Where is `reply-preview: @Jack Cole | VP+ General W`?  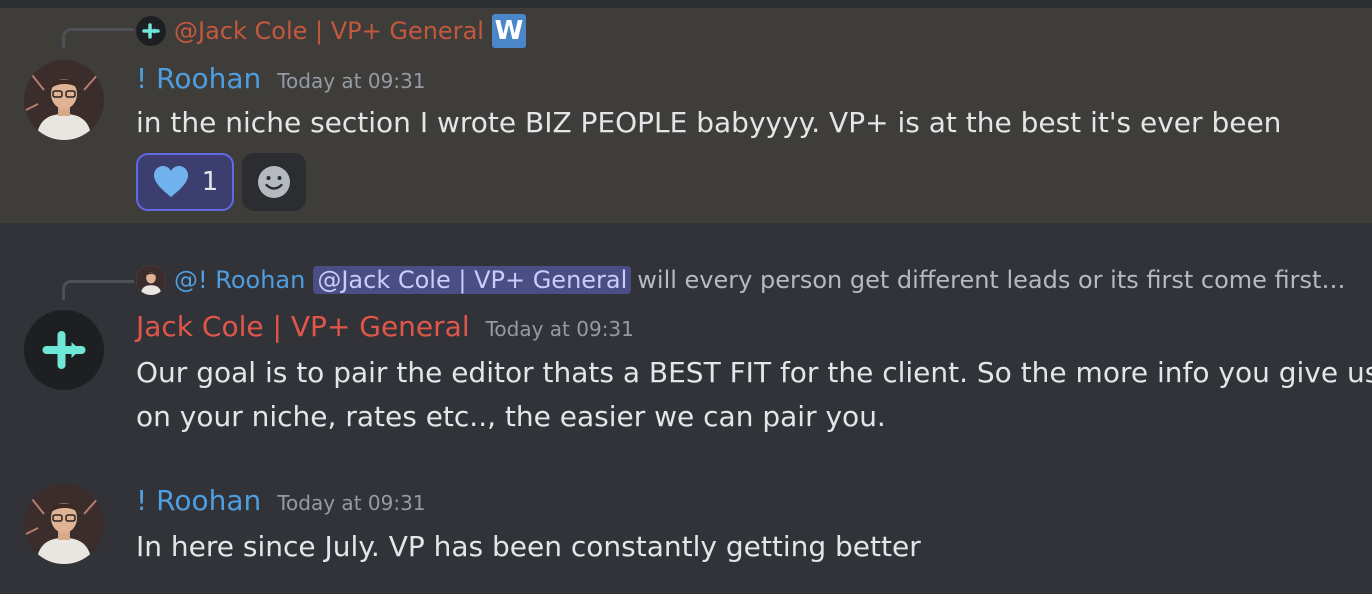 reply-preview: @Jack Cole | VP+ General W is located at coordinates (331, 31).